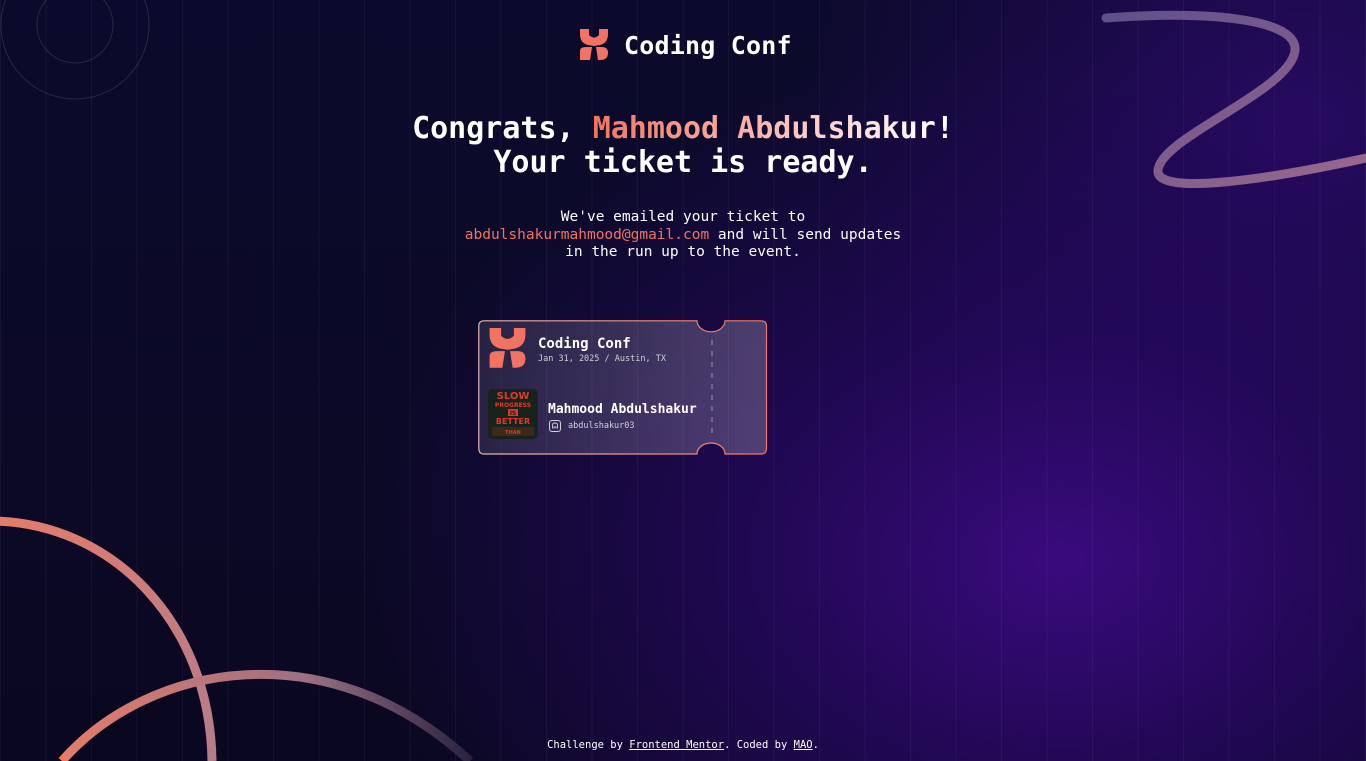 Image resolution: width=1366 pixels, height=761 pixels. I want to click on headline-suffix: !, so click(944, 128).